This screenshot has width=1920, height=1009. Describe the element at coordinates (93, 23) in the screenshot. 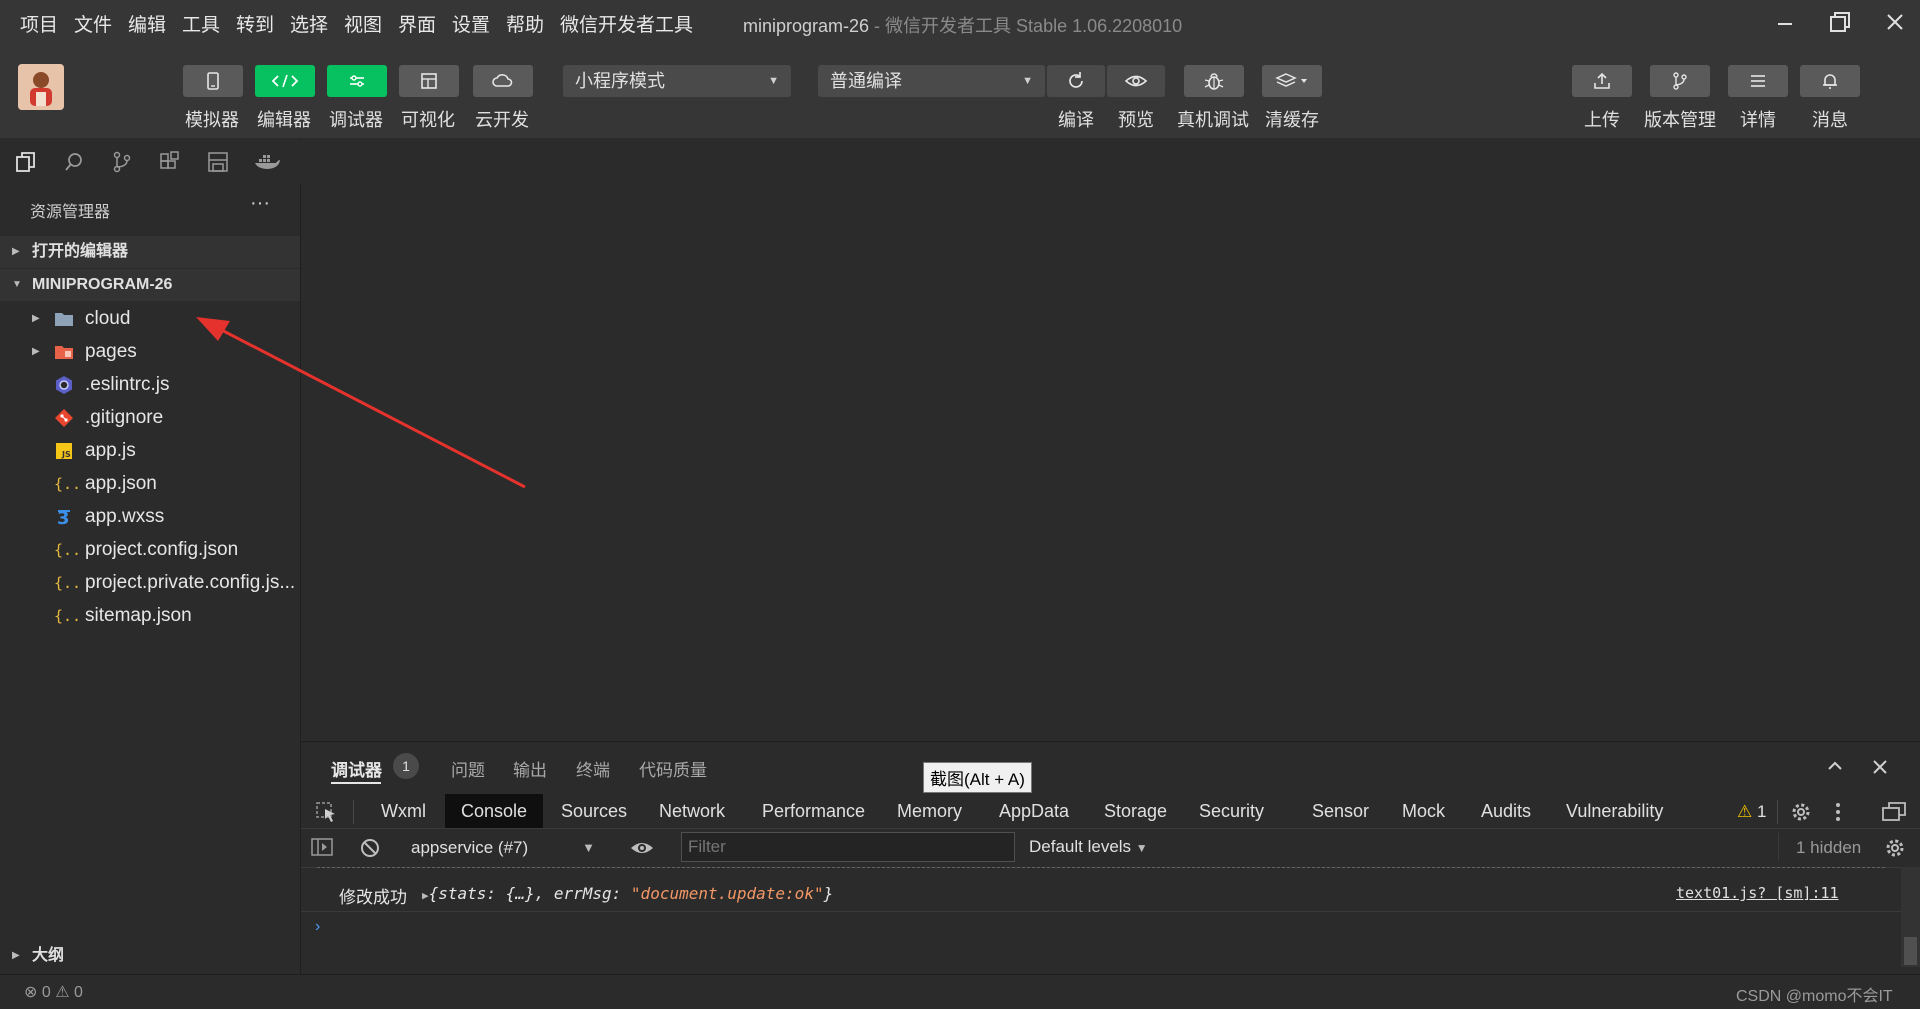

I see `menu-file: 文件` at that location.